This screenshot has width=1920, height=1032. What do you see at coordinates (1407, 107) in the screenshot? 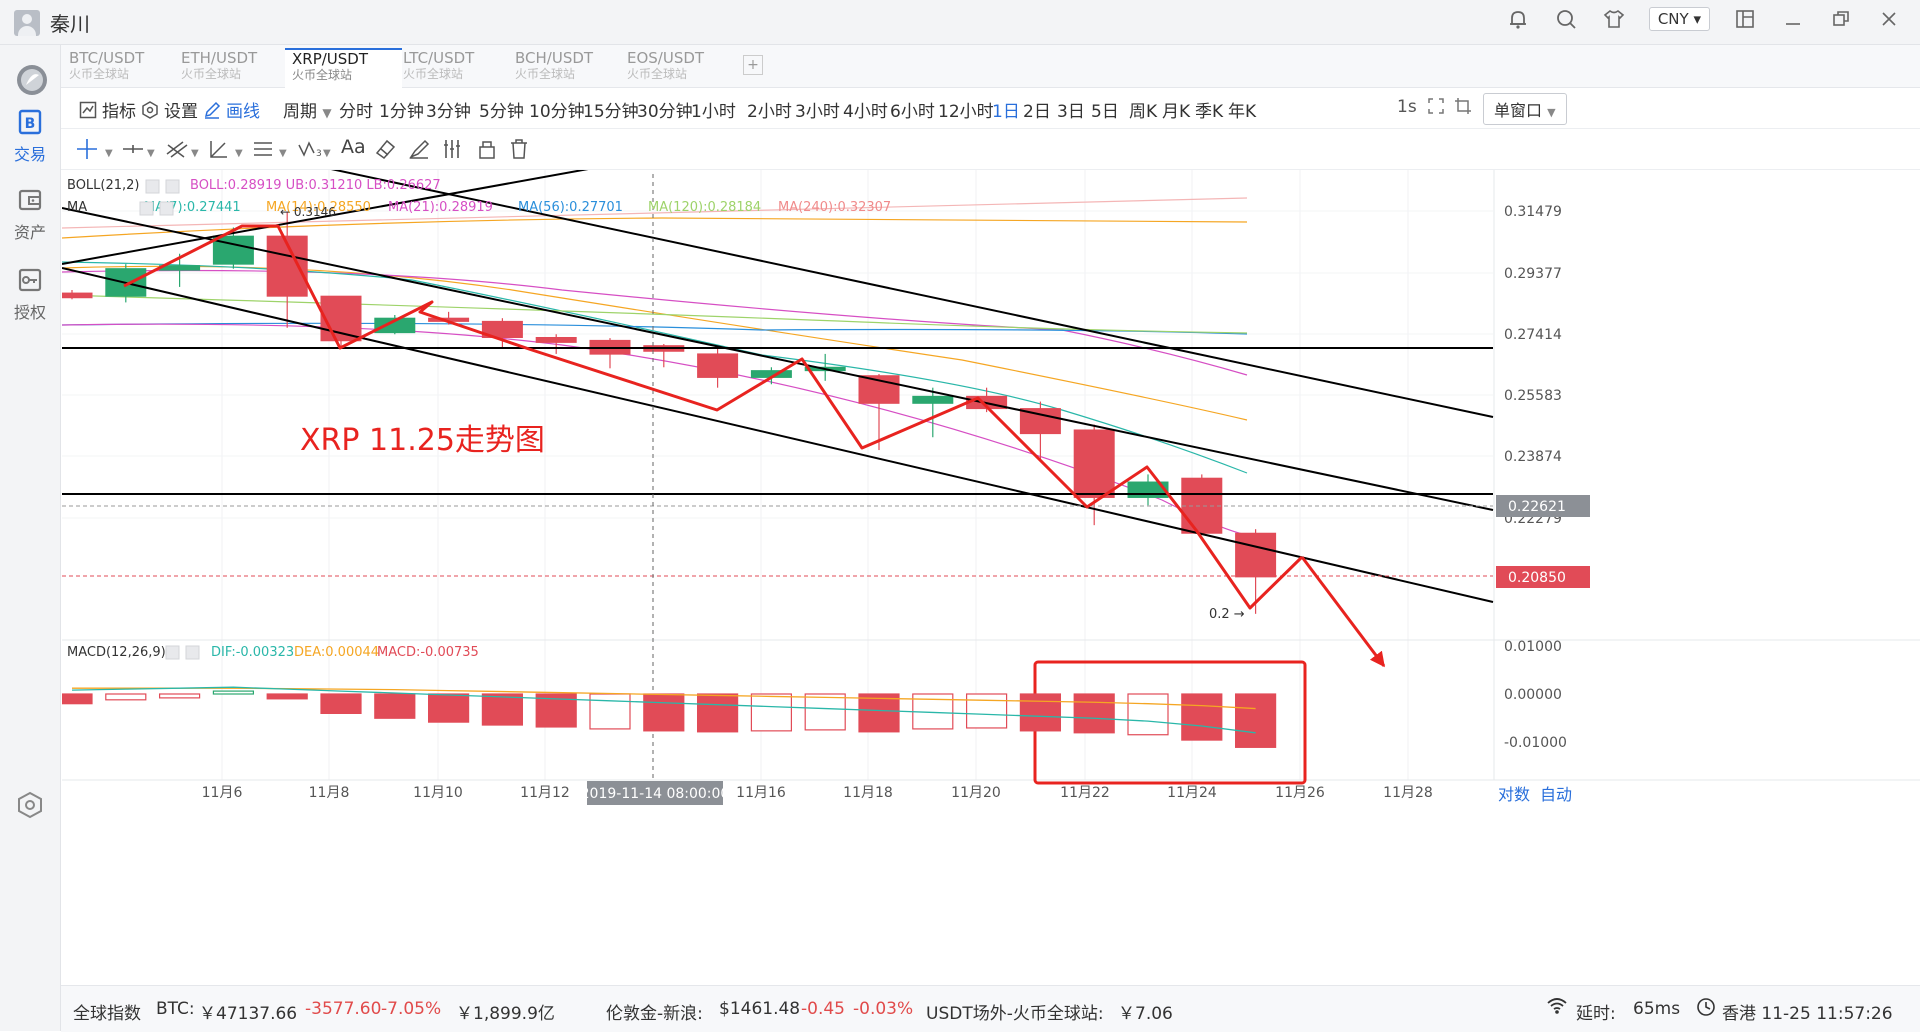
I see `refresh-interval: 1s` at bounding box center [1407, 107].